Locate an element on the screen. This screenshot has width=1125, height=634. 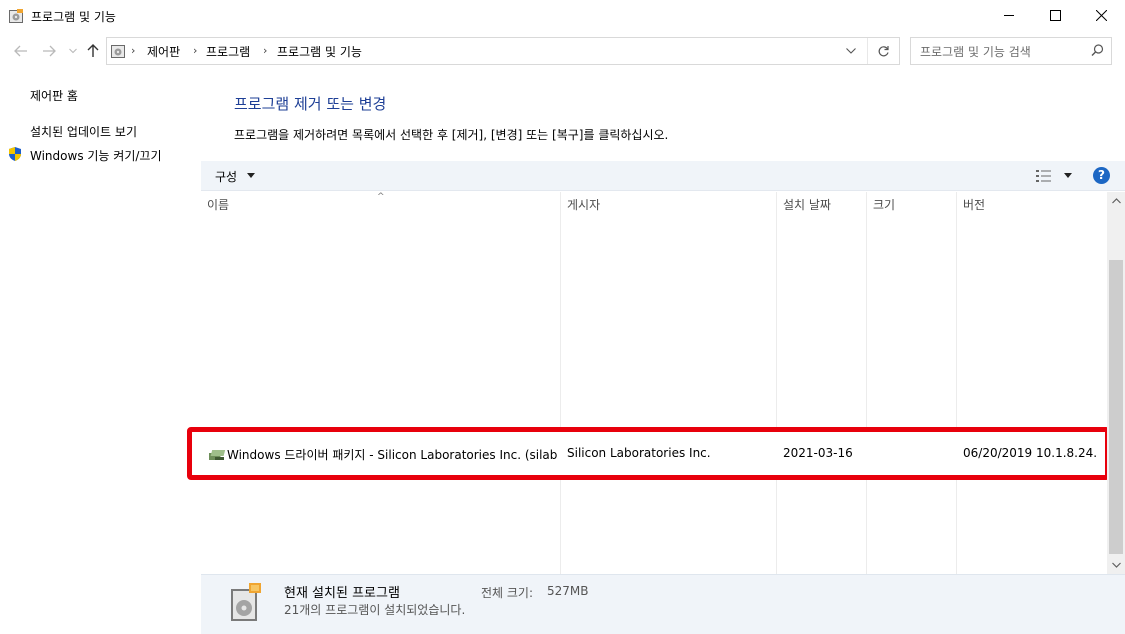
breadcrumb-control-panel: 제어판 is located at coordinates (163, 51).